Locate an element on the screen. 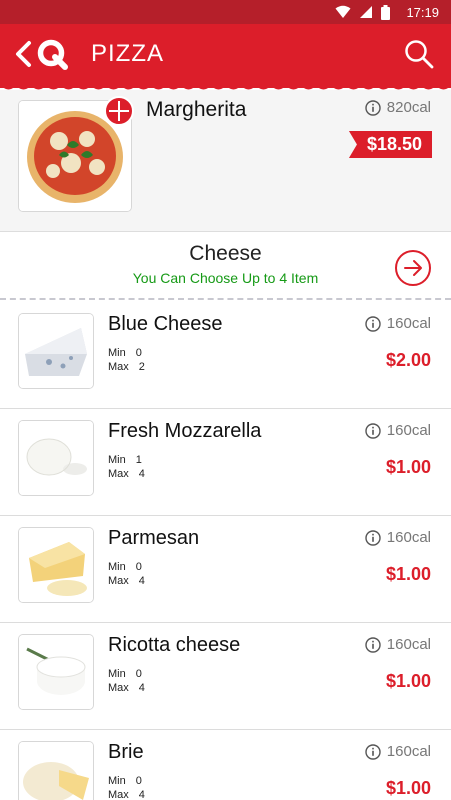 The image size is (451, 800). back-icon is located at coordinates (23, 54).